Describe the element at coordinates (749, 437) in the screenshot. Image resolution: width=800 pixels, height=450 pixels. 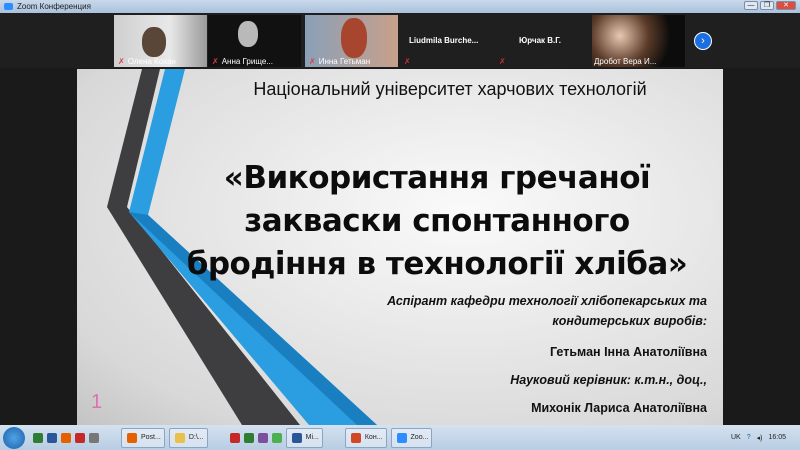
I see `help-icon: ?` at that location.